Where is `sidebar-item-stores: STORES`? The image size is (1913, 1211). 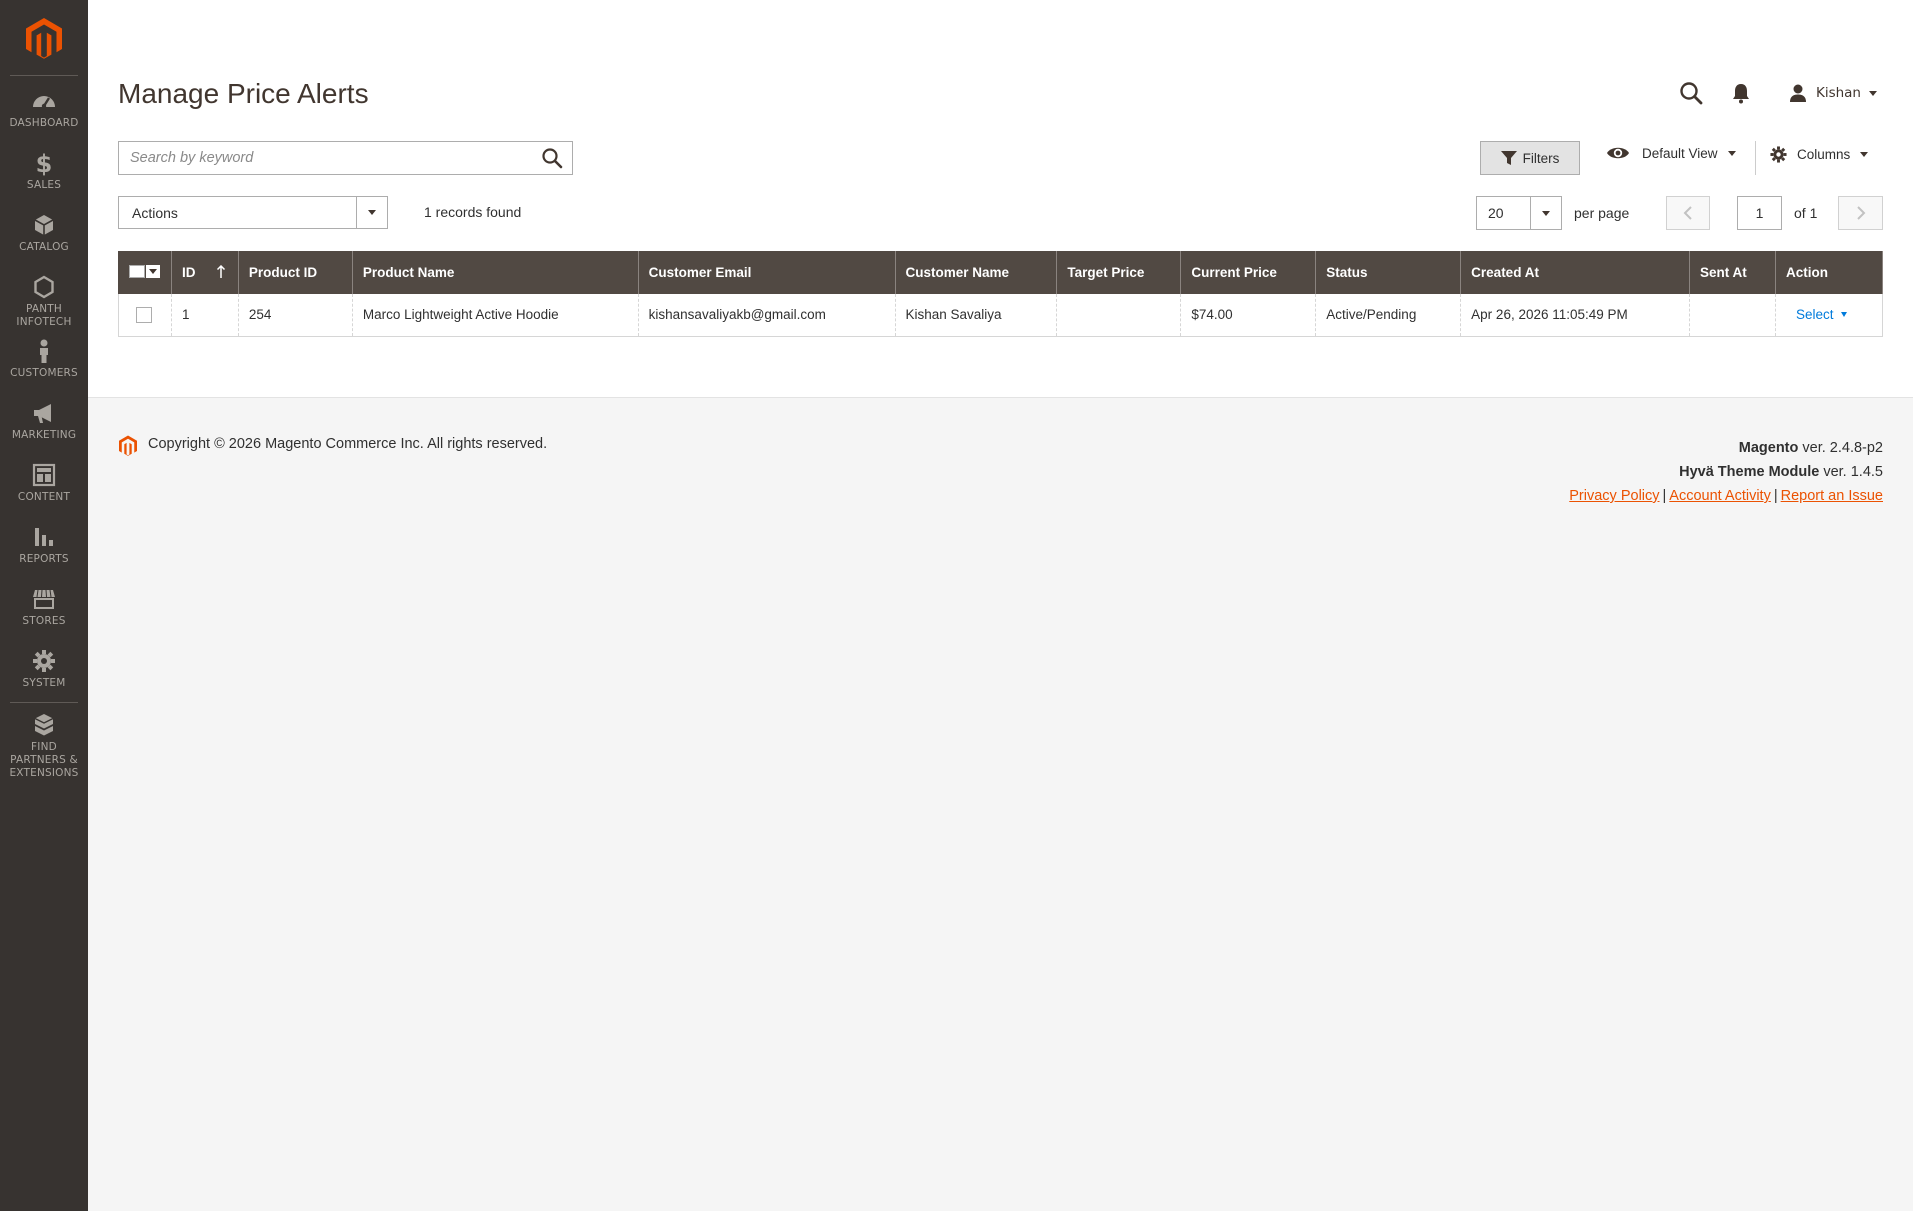 sidebar-item-stores: STORES is located at coordinates (44, 607).